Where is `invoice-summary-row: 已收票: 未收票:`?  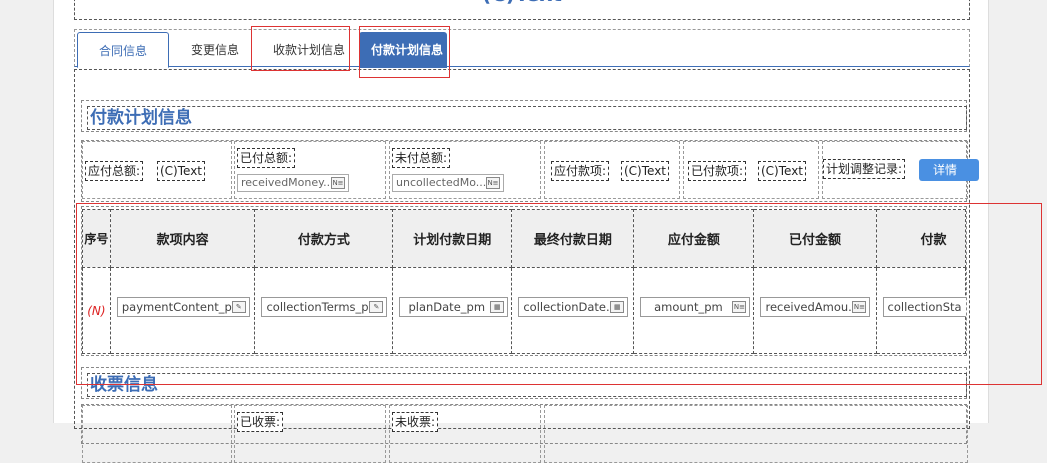
invoice-summary-row: 已收票: 未收票: is located at coordinates (524, 433).